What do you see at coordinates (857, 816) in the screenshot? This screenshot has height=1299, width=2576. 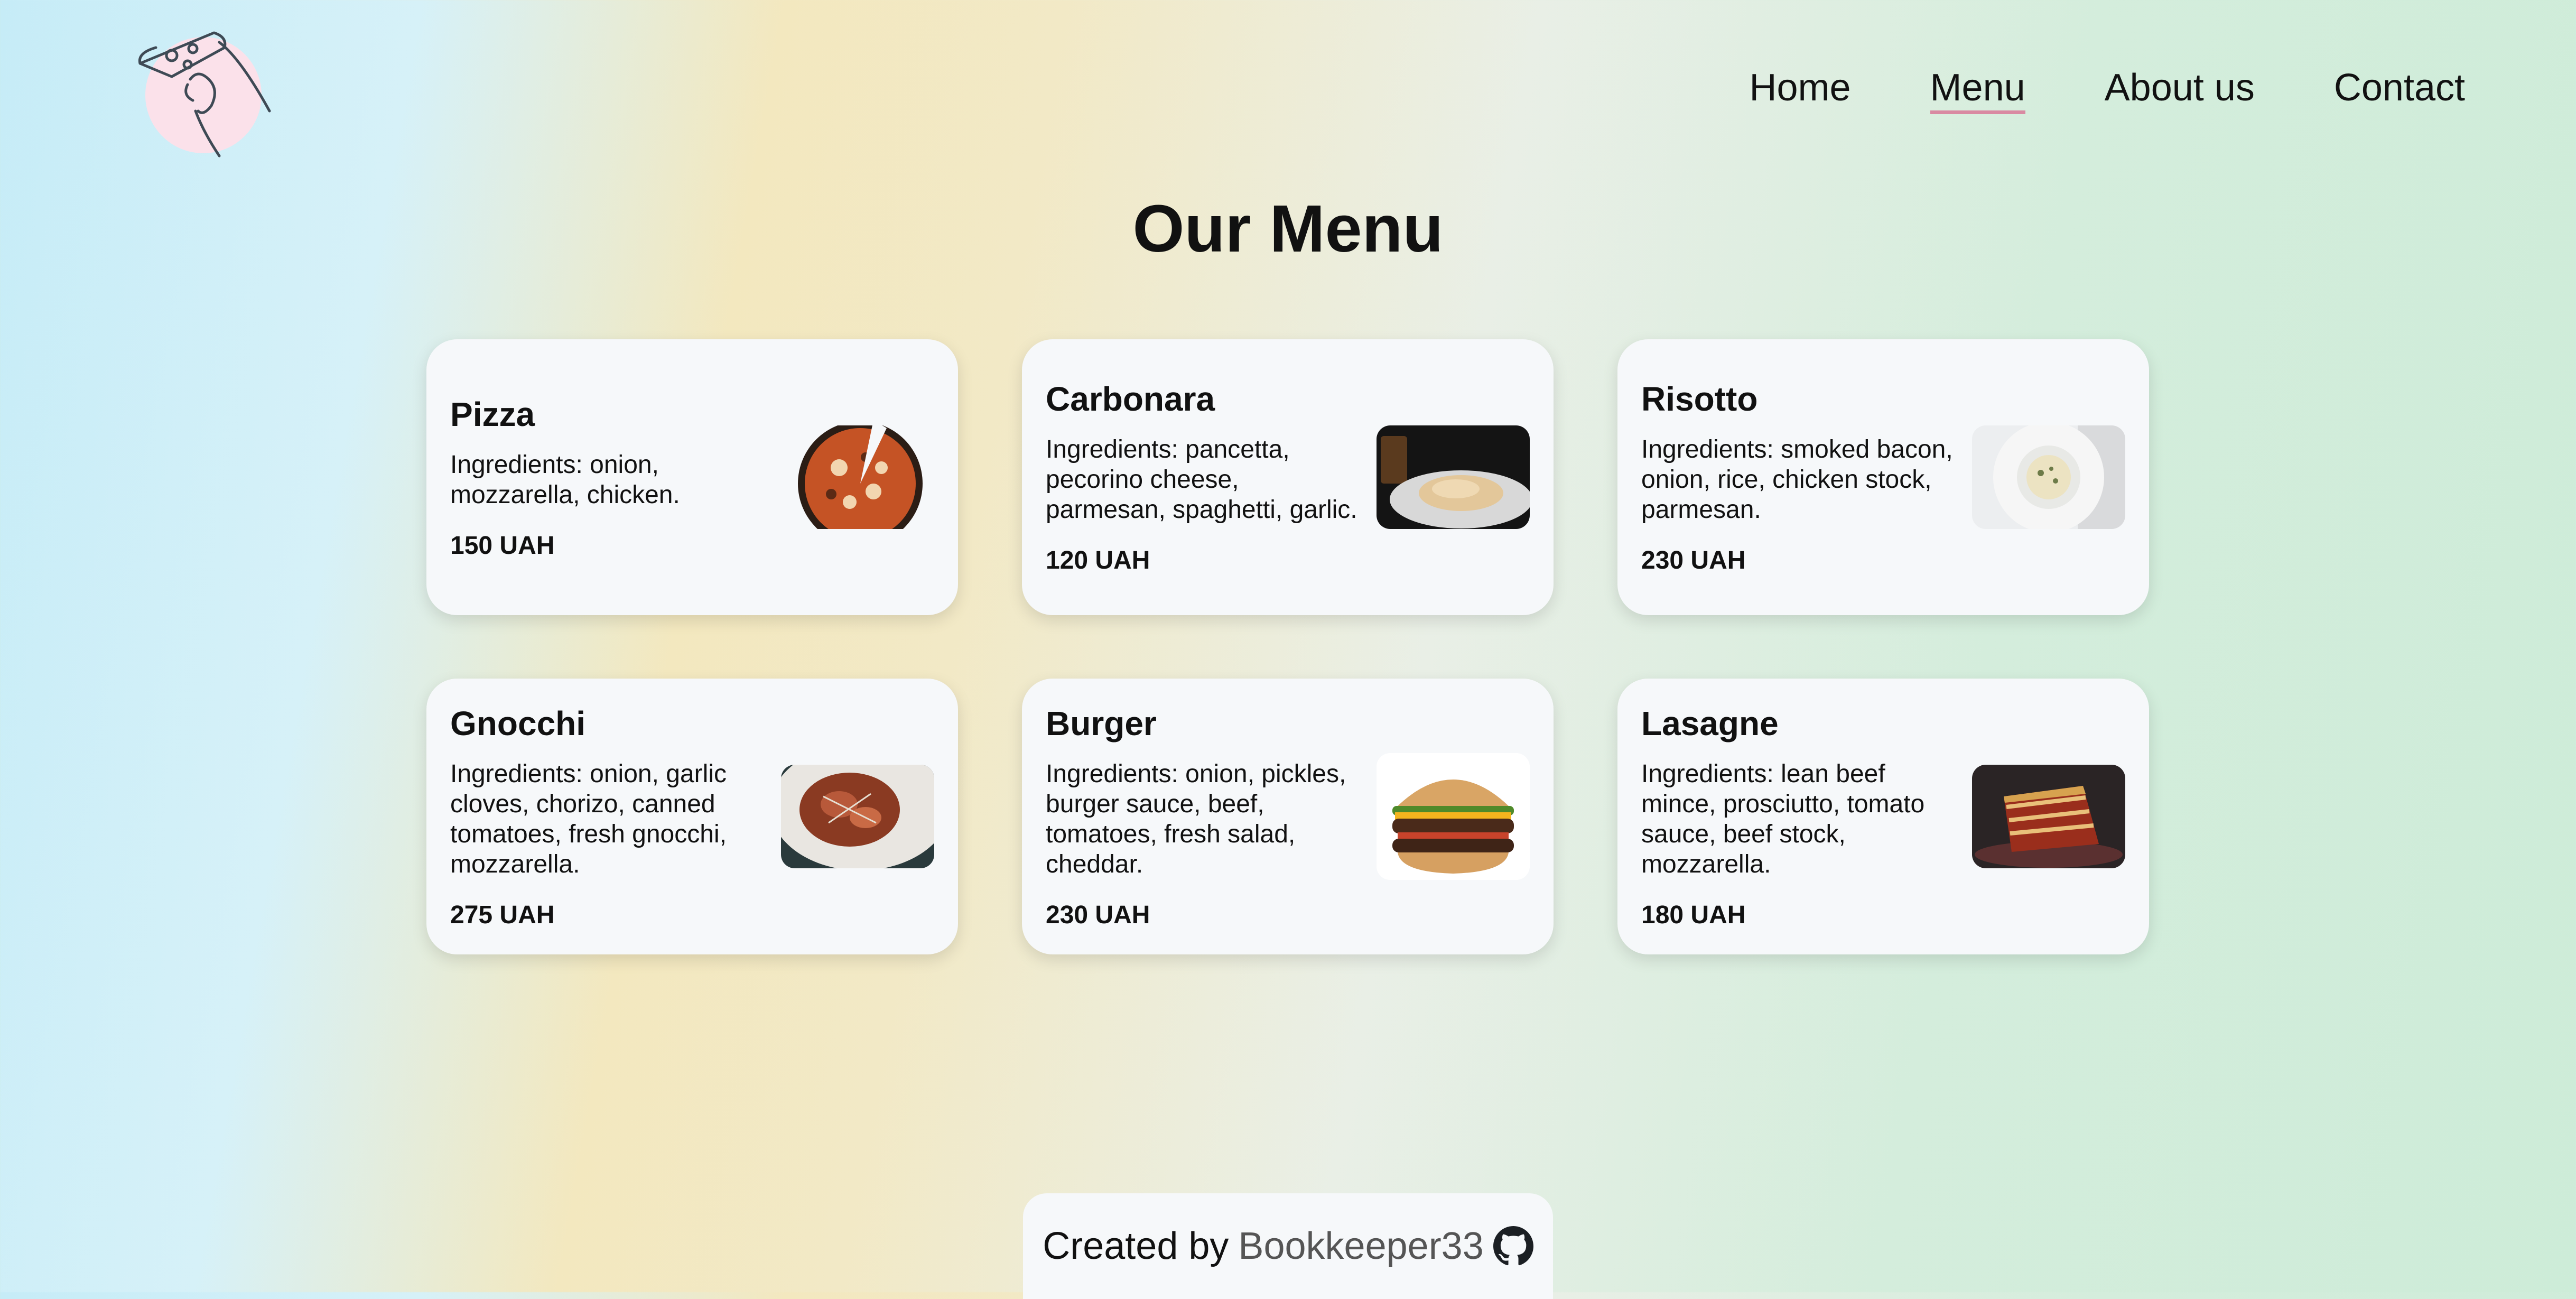 I see `gnocchi-image` at bounding box center [857, 816].